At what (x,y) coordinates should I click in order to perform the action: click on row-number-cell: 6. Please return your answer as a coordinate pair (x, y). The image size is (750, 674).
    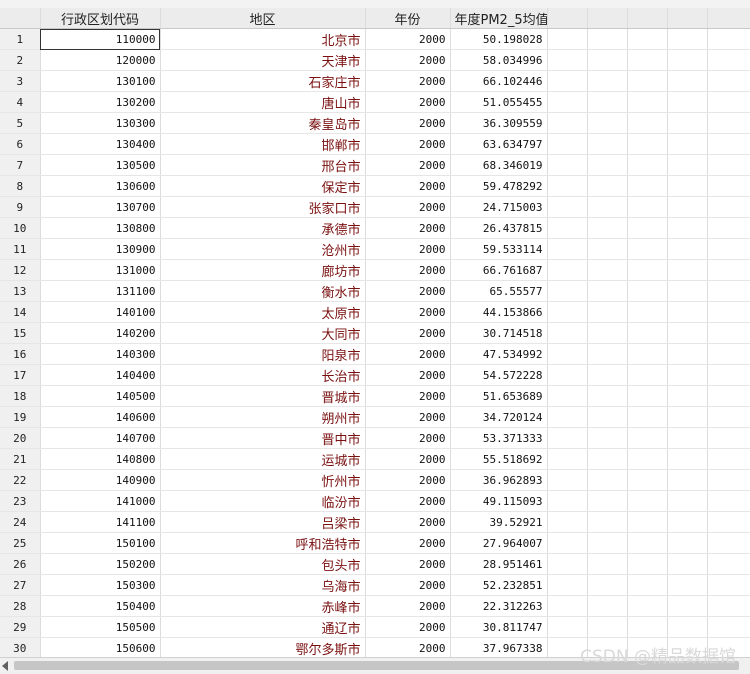
    Looking at the image, I should click on (20, 144).